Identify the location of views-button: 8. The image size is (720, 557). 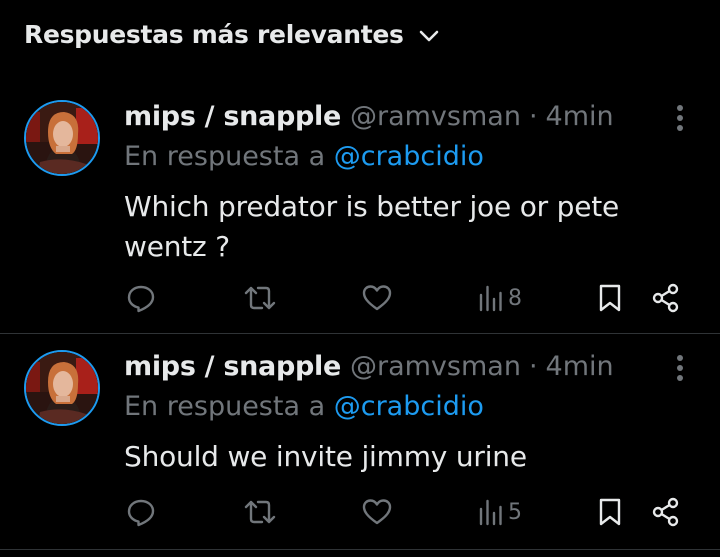
(500, 298).